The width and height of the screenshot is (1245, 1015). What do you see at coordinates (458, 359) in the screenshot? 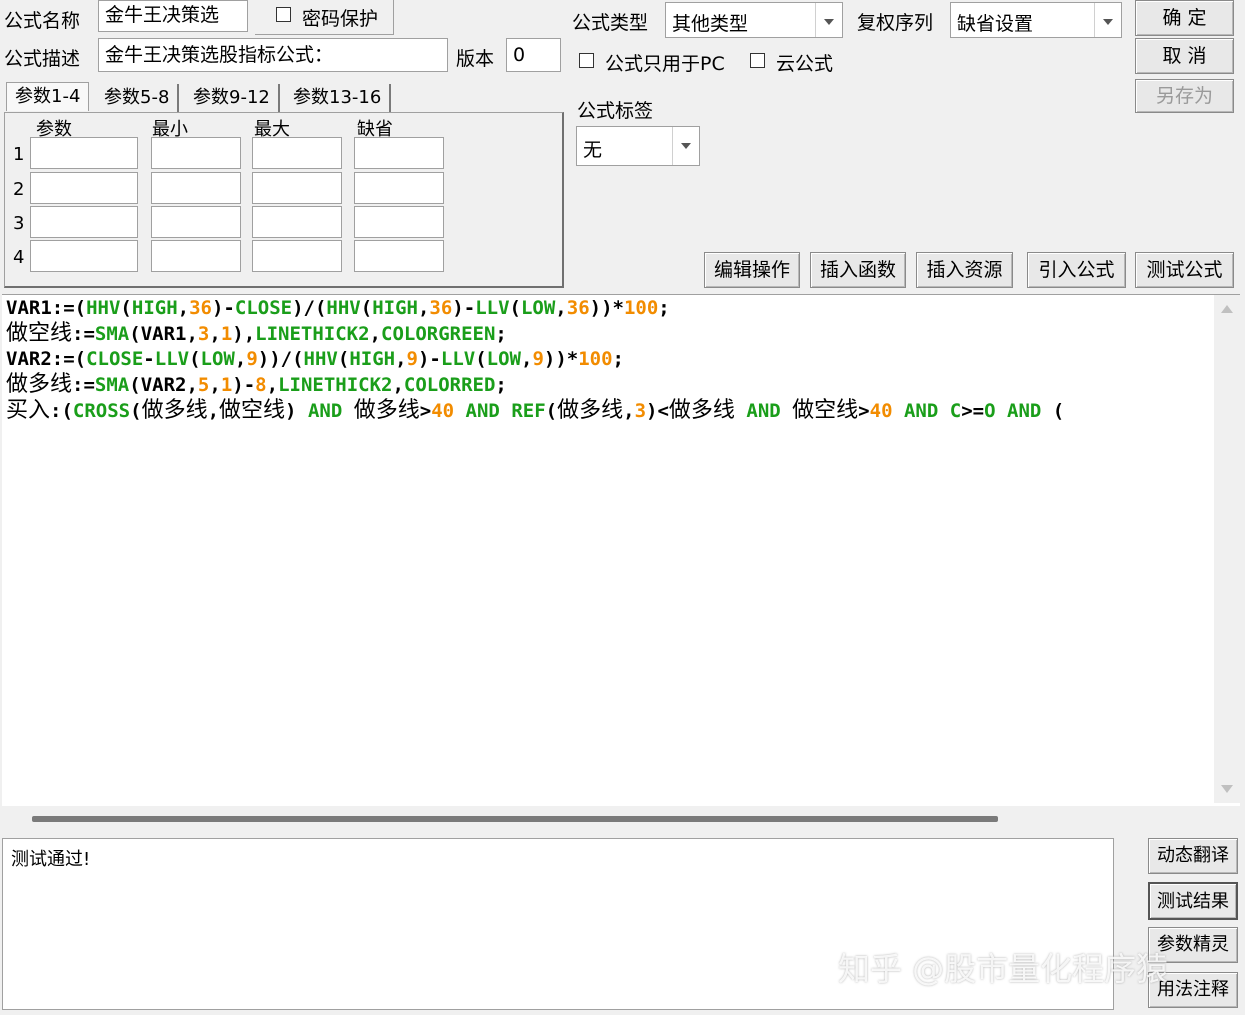
I see `code-token: LLV` at bounding box center [458, 359].